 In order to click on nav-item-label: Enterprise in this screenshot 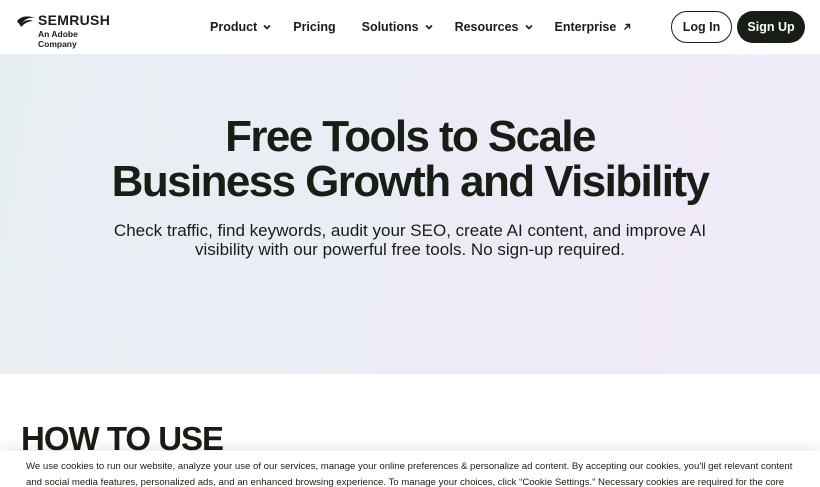, I will do `click(585, 27)`.